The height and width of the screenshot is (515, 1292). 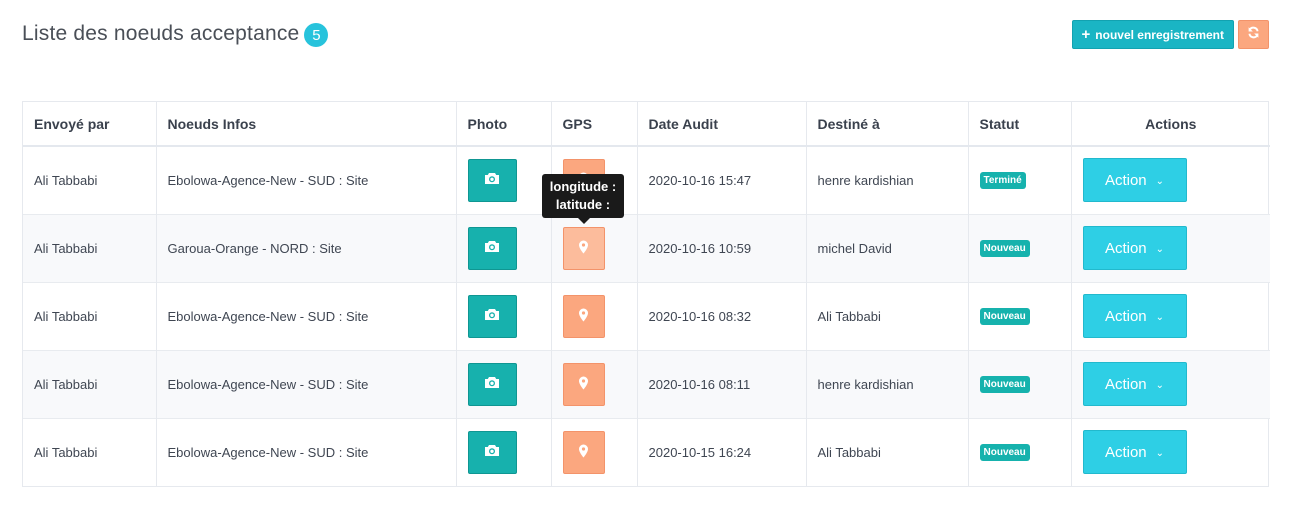 I want to click on audit-date-cell: 2020-10-16 08:11, so click(x=722, y=383).